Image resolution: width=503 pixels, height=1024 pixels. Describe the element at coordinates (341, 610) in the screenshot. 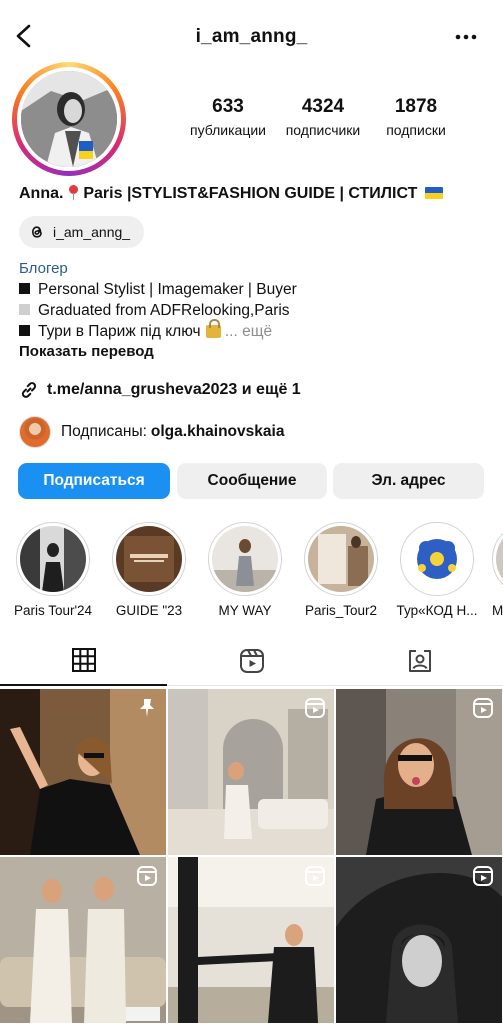

I see `highlight-label: Paris_Tour2` at that location.